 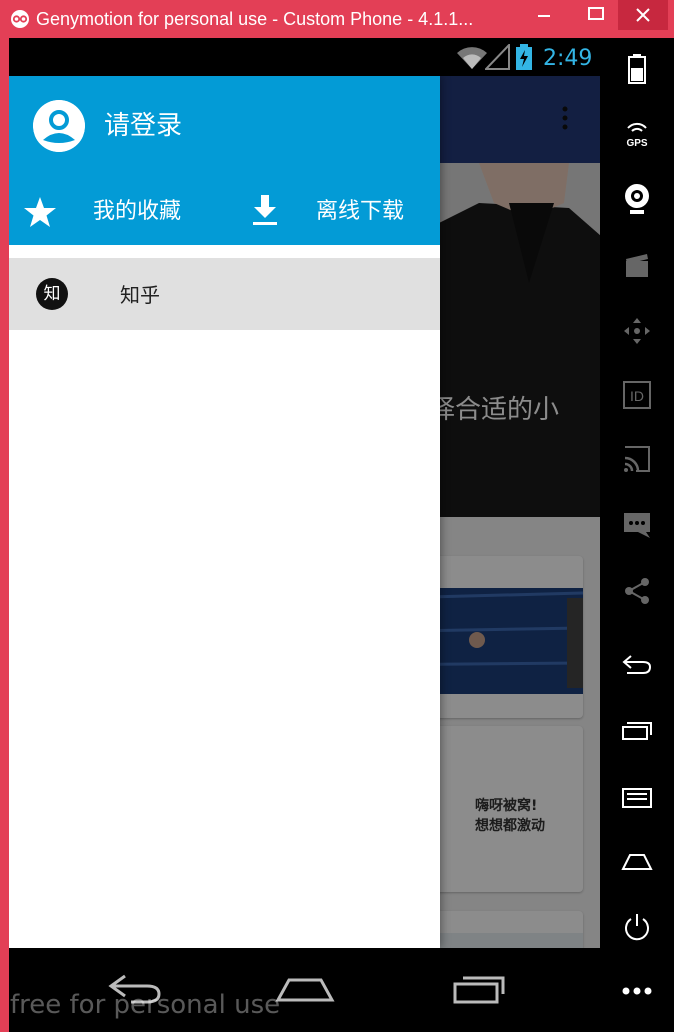 I want to click on favorites-button: 我的收藏, so click(x=123, y=212).